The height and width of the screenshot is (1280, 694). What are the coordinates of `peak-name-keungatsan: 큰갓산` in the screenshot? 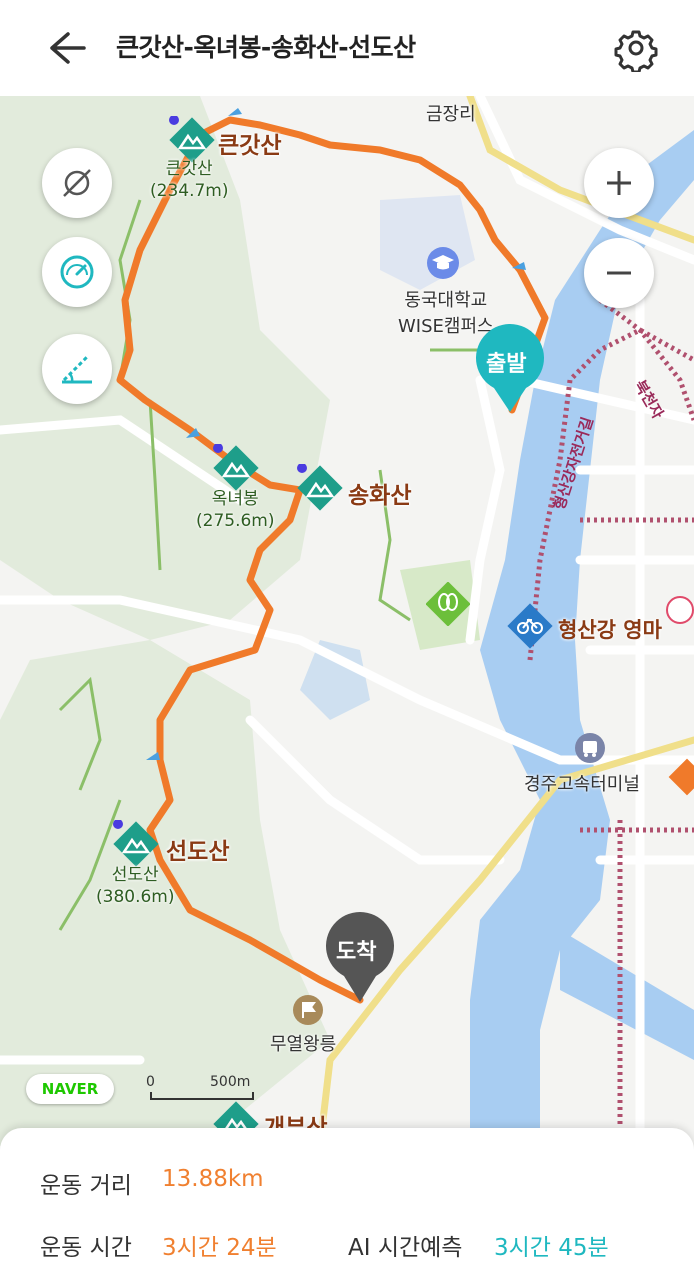 It's located at (250, 146).